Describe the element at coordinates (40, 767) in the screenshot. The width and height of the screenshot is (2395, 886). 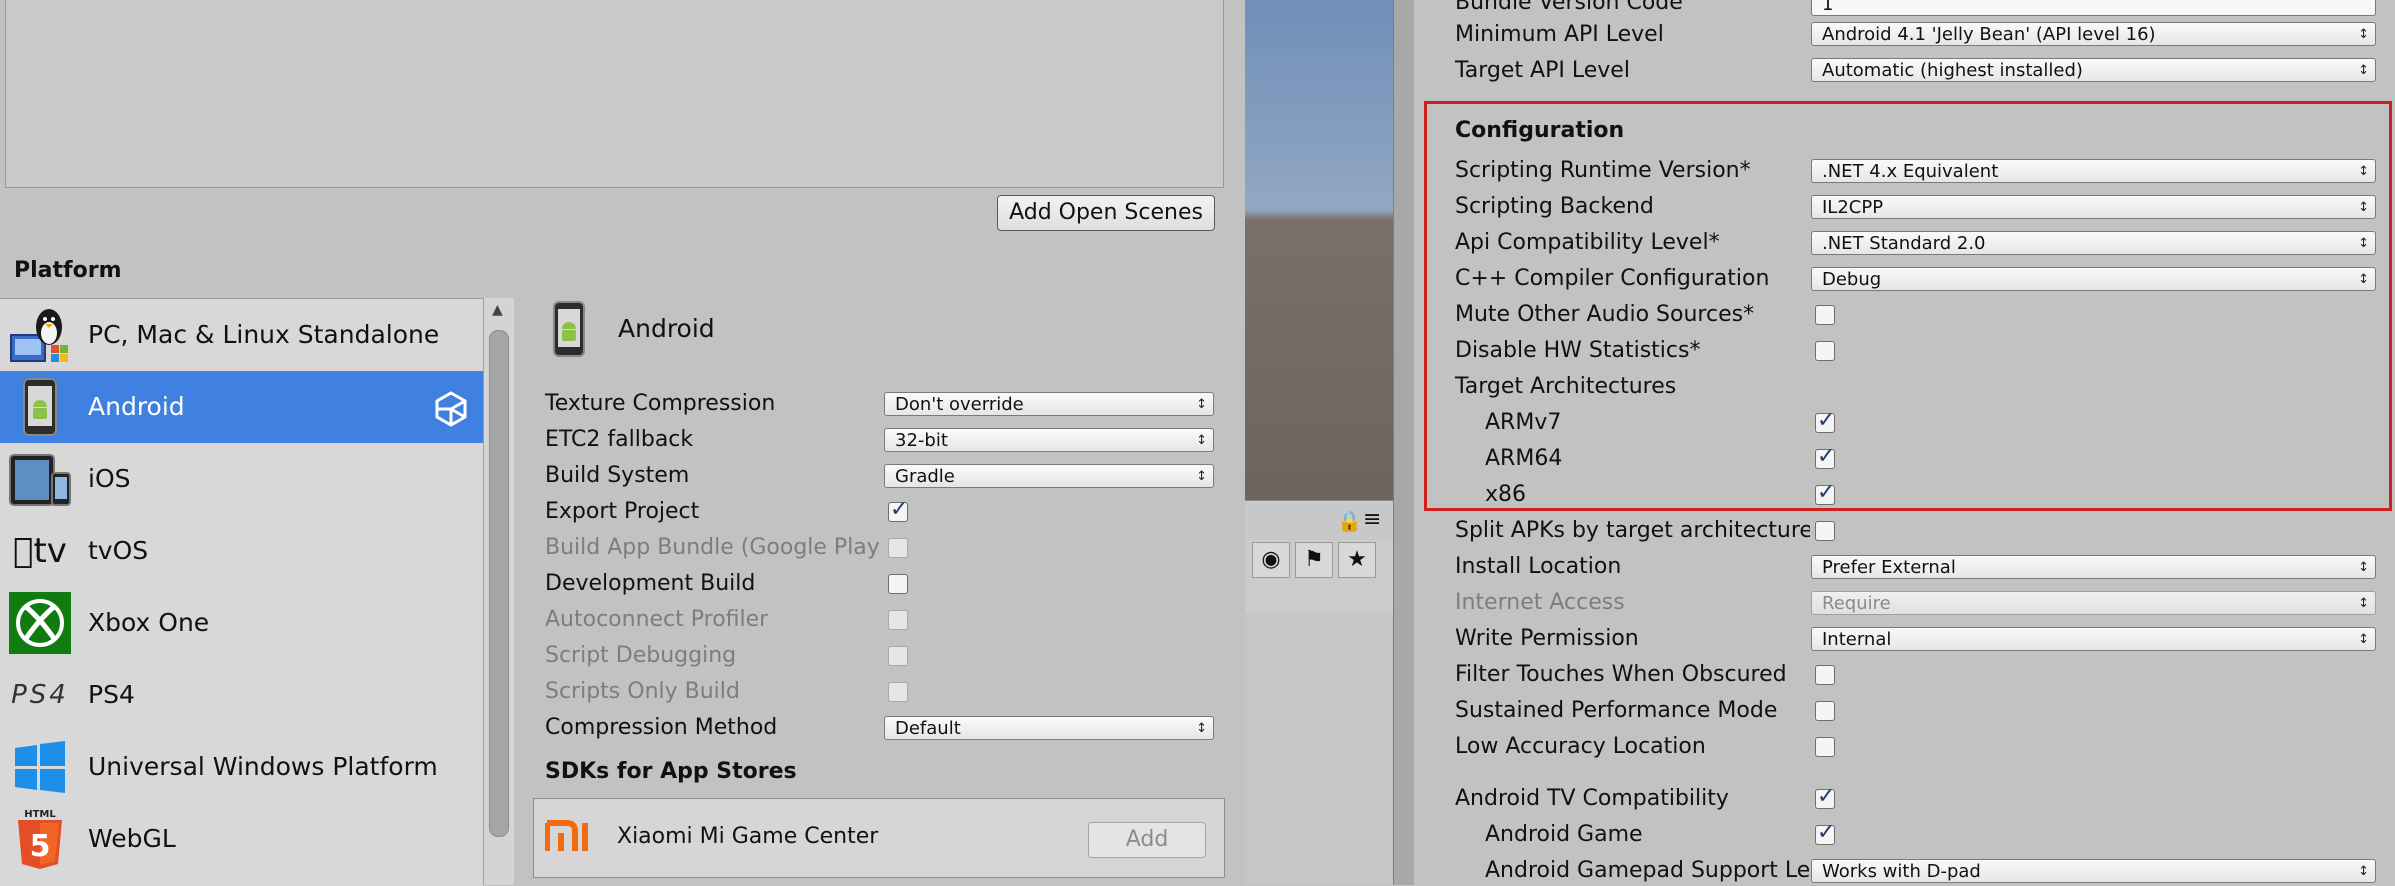
I see `windows-icon` at that location.